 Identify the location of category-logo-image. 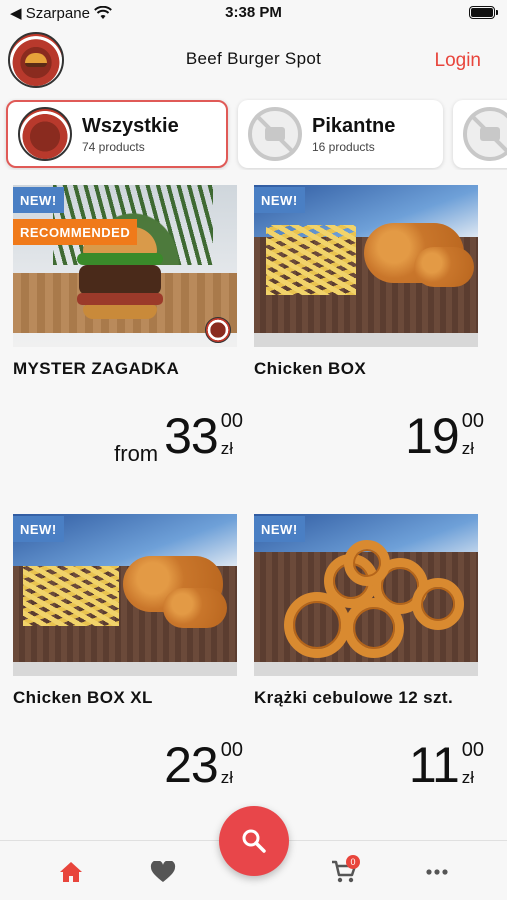
(45, 134).